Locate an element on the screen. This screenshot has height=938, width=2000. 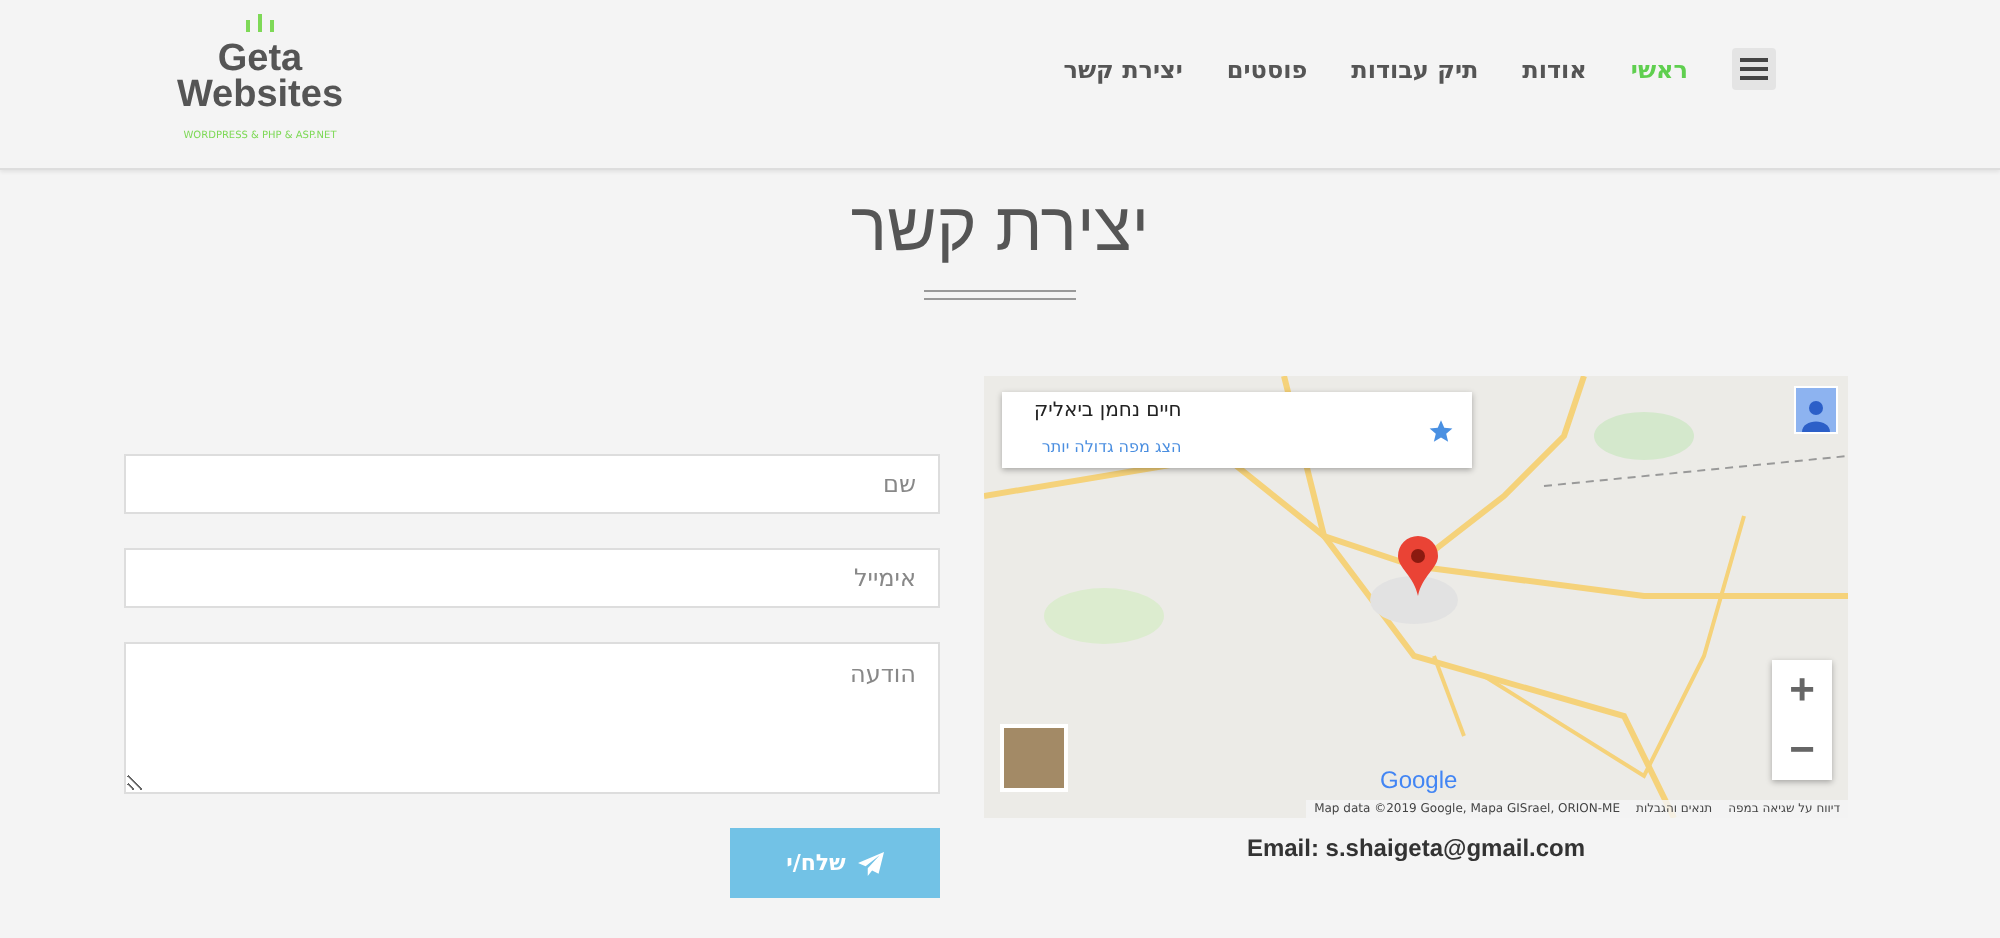
zoom-out-button: − is located at coordinates (1802, 750).